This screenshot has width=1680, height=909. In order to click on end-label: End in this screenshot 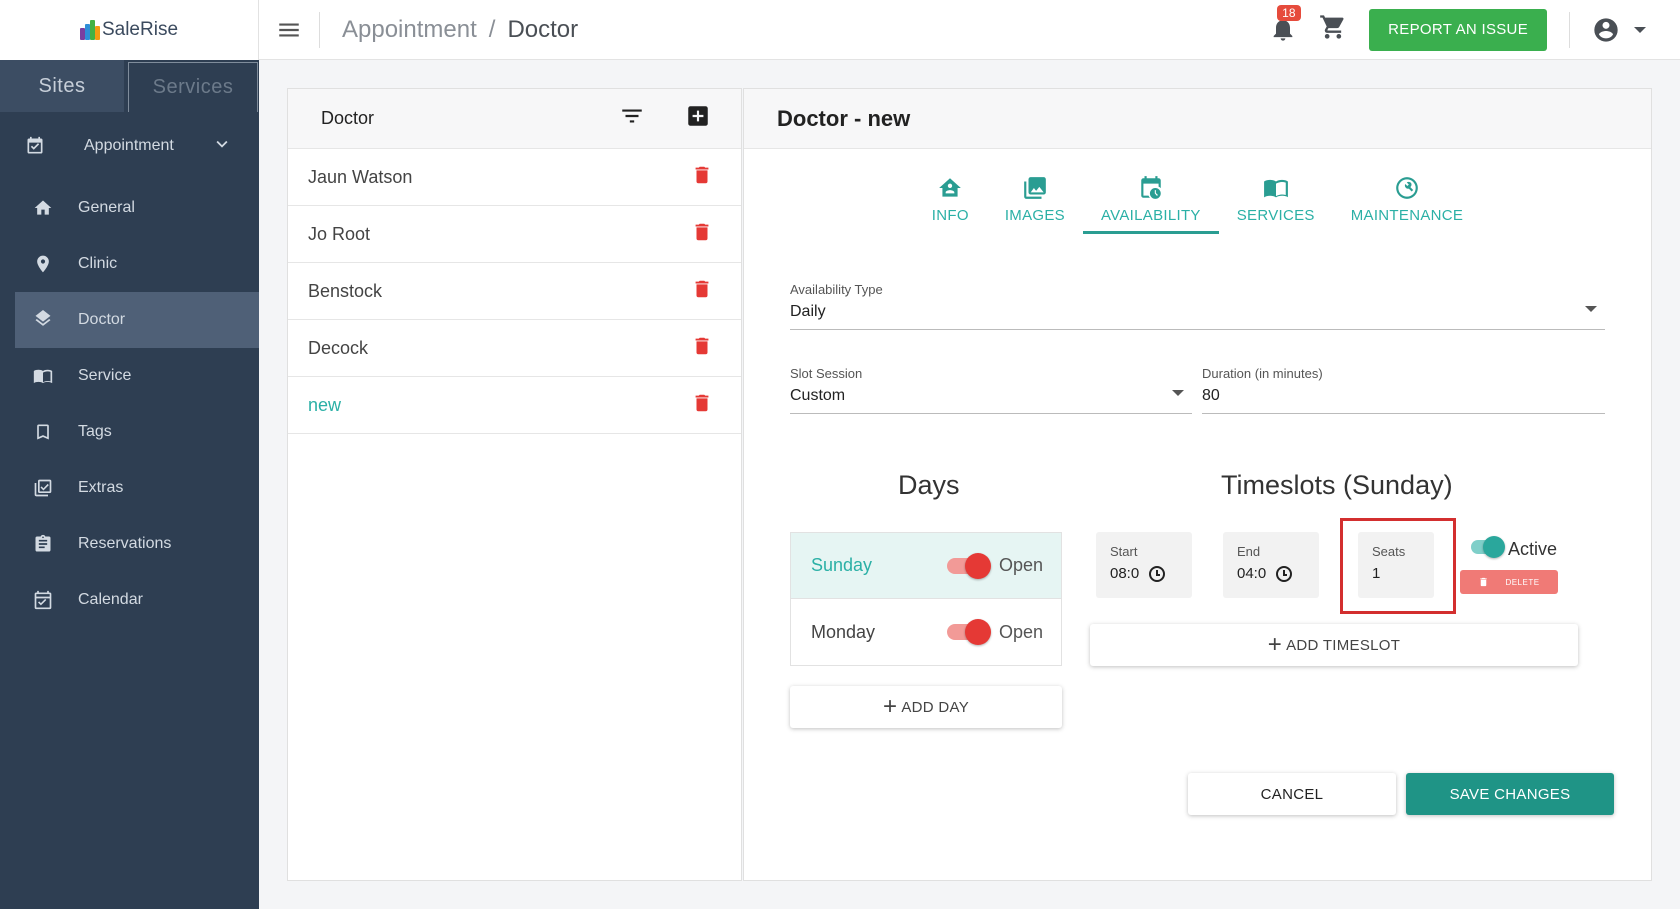, I will do `click(1249, 551)`.